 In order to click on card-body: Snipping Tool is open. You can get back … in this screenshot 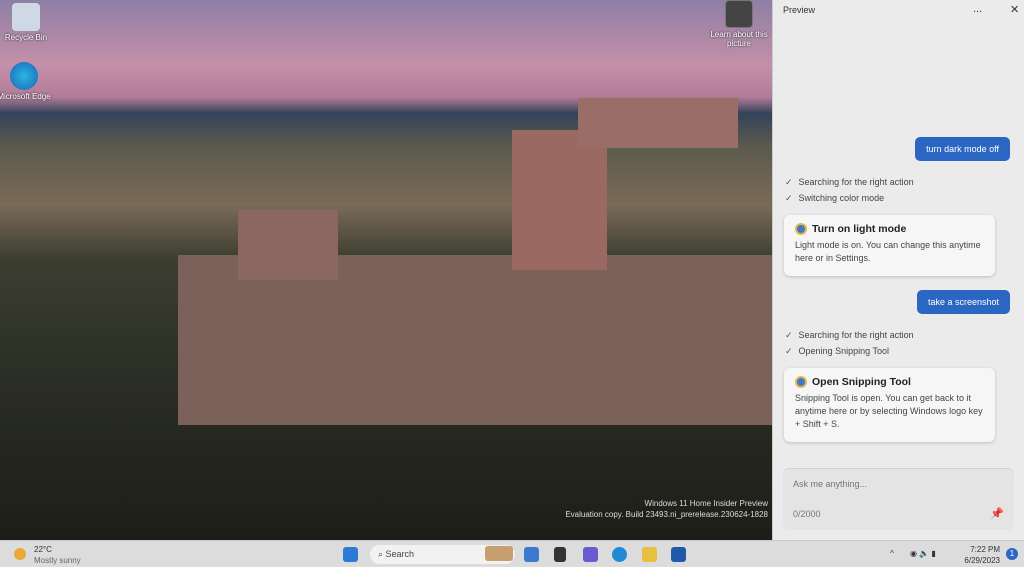, I will do `click(889, 411)`.